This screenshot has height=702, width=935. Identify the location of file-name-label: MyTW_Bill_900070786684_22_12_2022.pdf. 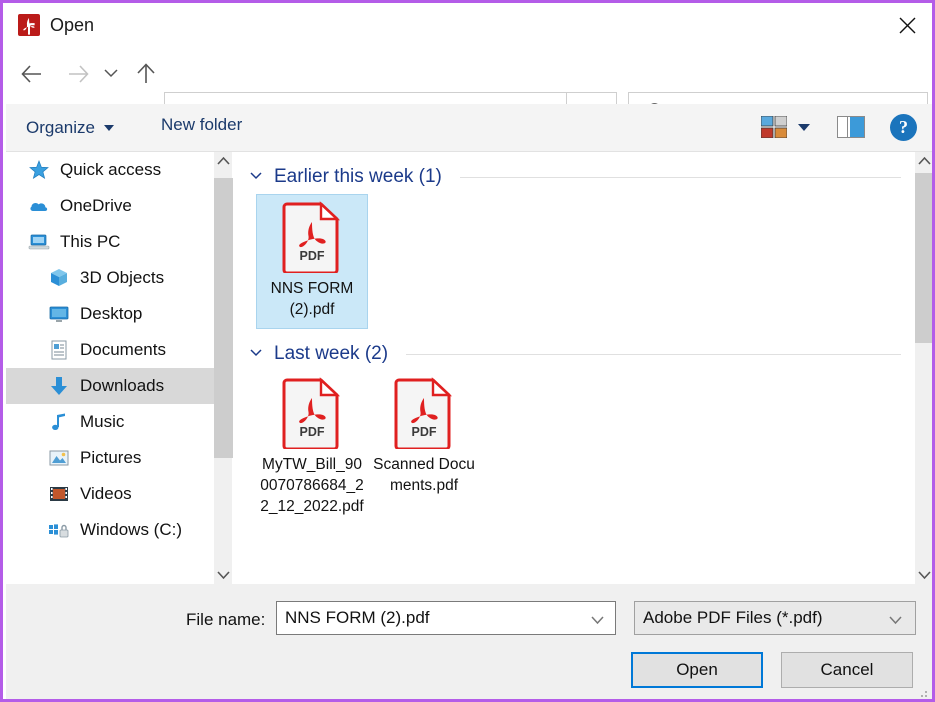
(312, 485).